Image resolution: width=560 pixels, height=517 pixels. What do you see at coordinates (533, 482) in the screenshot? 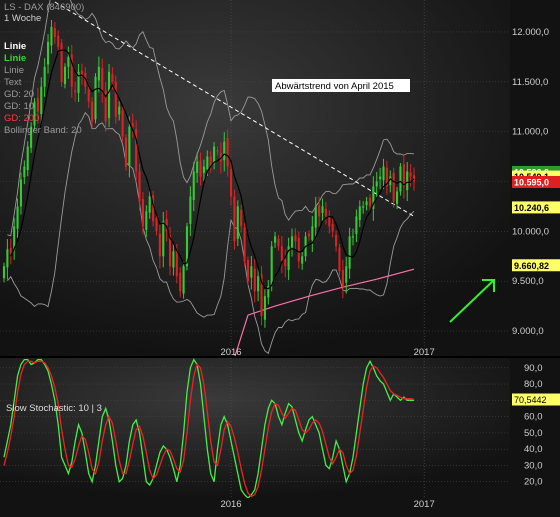
I see `stoch-y-tick-label: 20,0` at bounding box center [533, 482].